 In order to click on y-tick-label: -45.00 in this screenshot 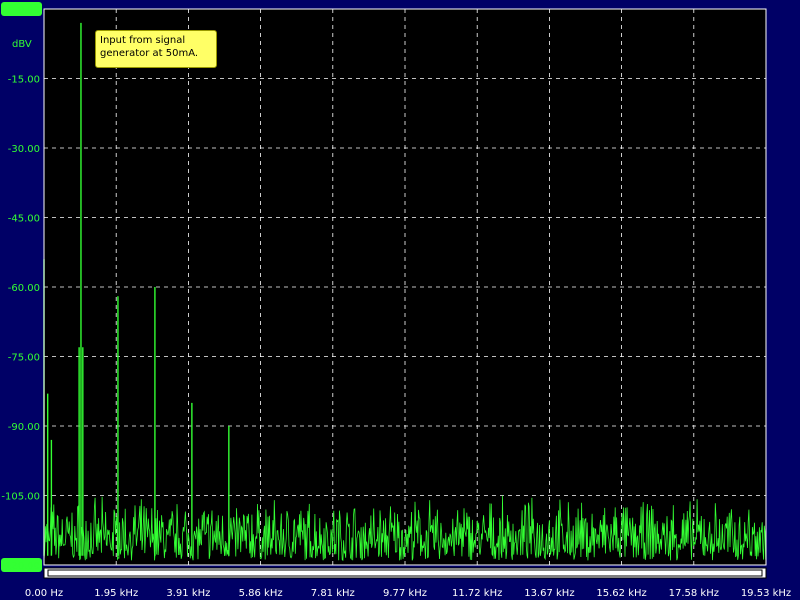, I will do `click(24, 219)`.